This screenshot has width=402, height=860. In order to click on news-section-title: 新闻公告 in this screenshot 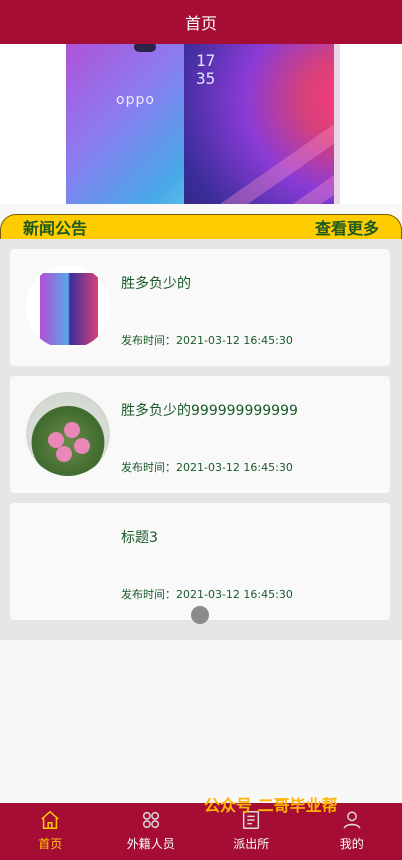, I will do `click(55, 228)`.